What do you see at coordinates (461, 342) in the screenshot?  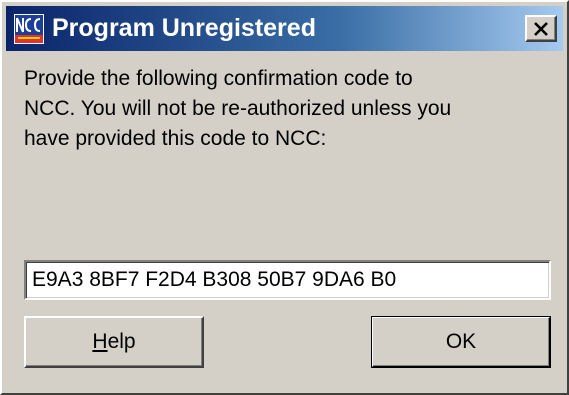 I see `ok-button: OK` at bounding box center [461, 342].